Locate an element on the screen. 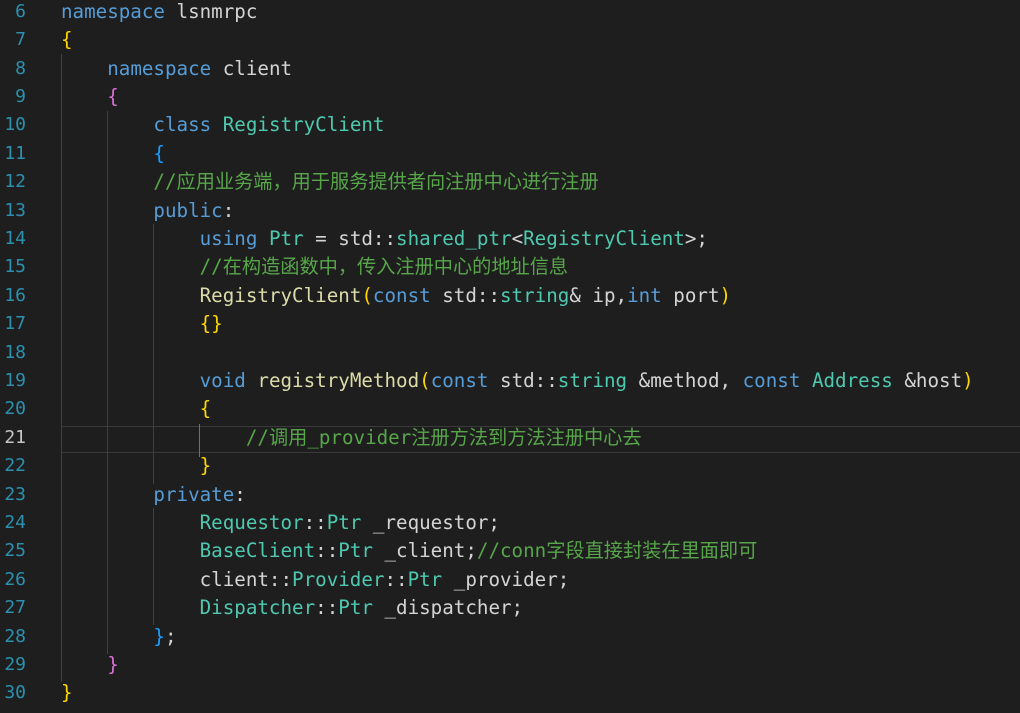 The image size is (1020, 713). line-number: 30 is located at coordinates (13, 693).